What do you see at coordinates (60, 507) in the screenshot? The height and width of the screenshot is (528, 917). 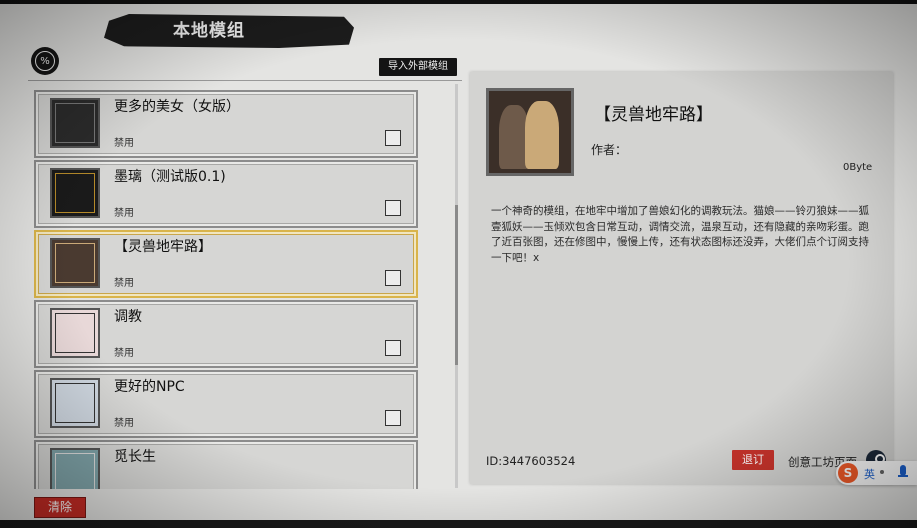 I see `delete-button: 清除` at bounding box center [60, 507].